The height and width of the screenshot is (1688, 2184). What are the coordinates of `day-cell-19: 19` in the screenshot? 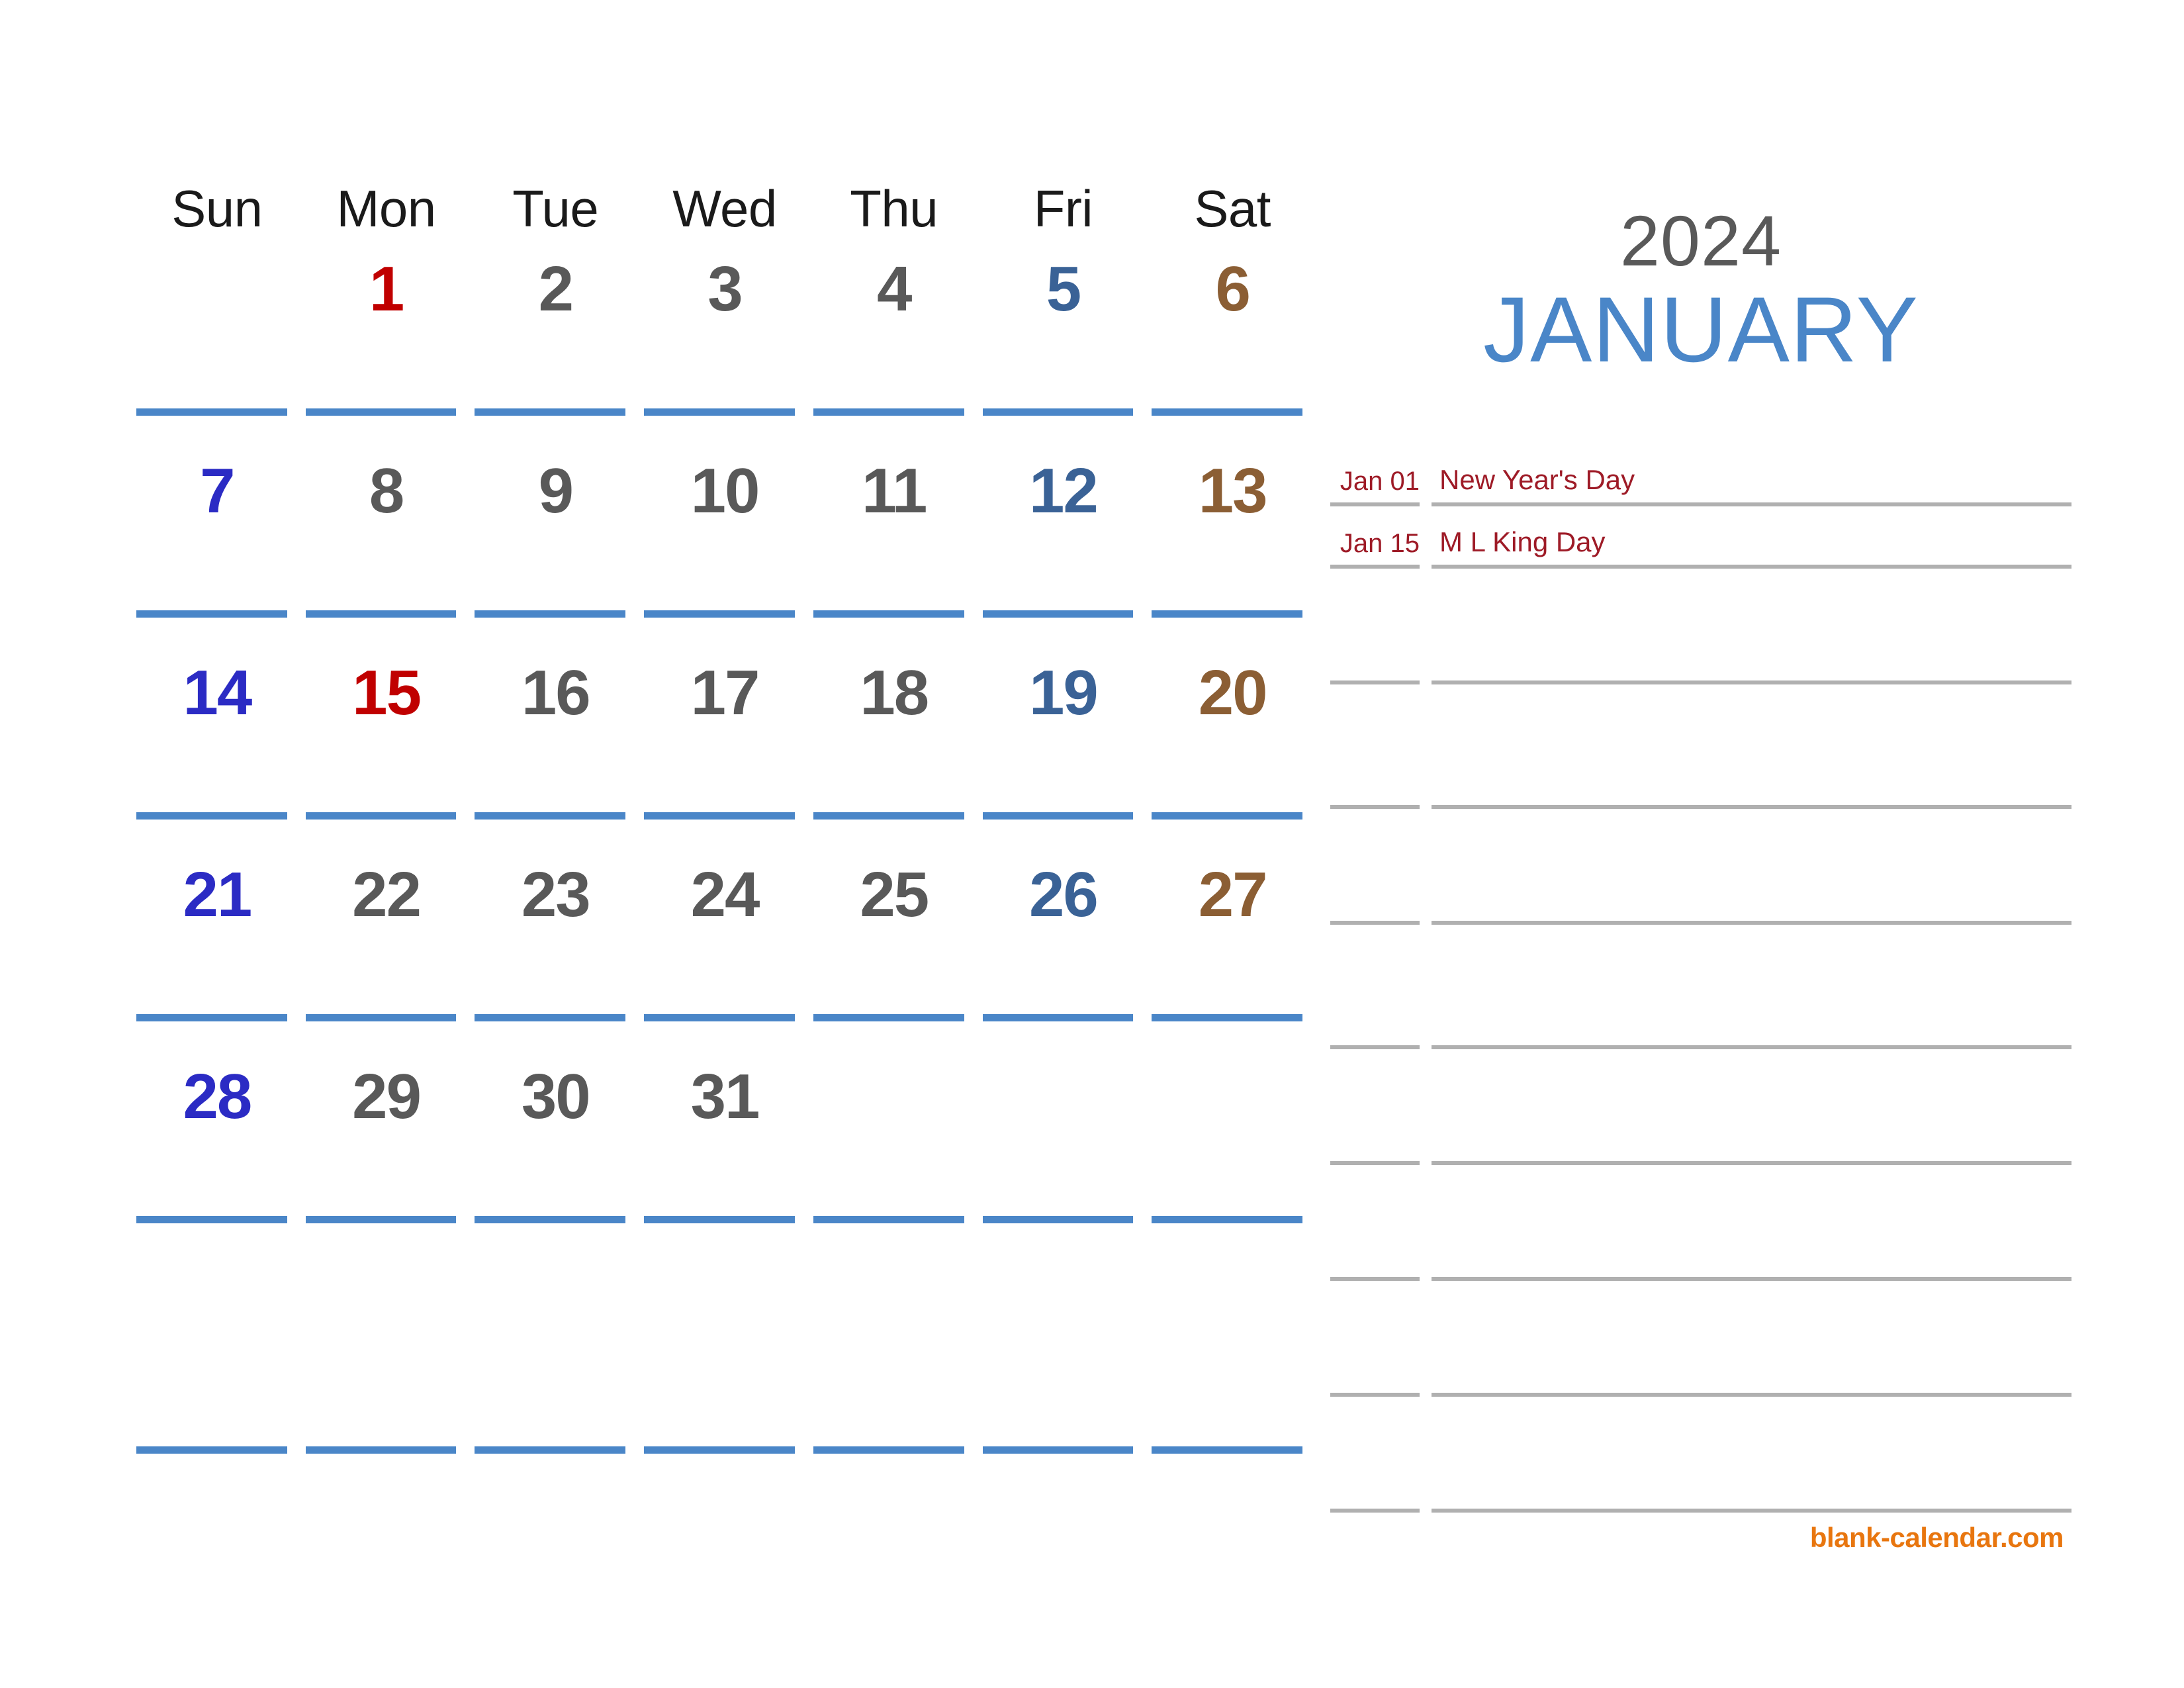 It's located at (1063, 757).